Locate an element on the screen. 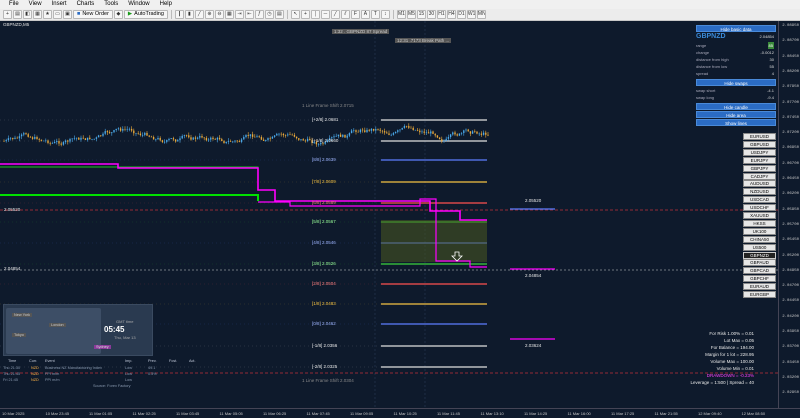 This screenshot has height=418, width=800. menu-window: Window is located at coordinates (138, 4).